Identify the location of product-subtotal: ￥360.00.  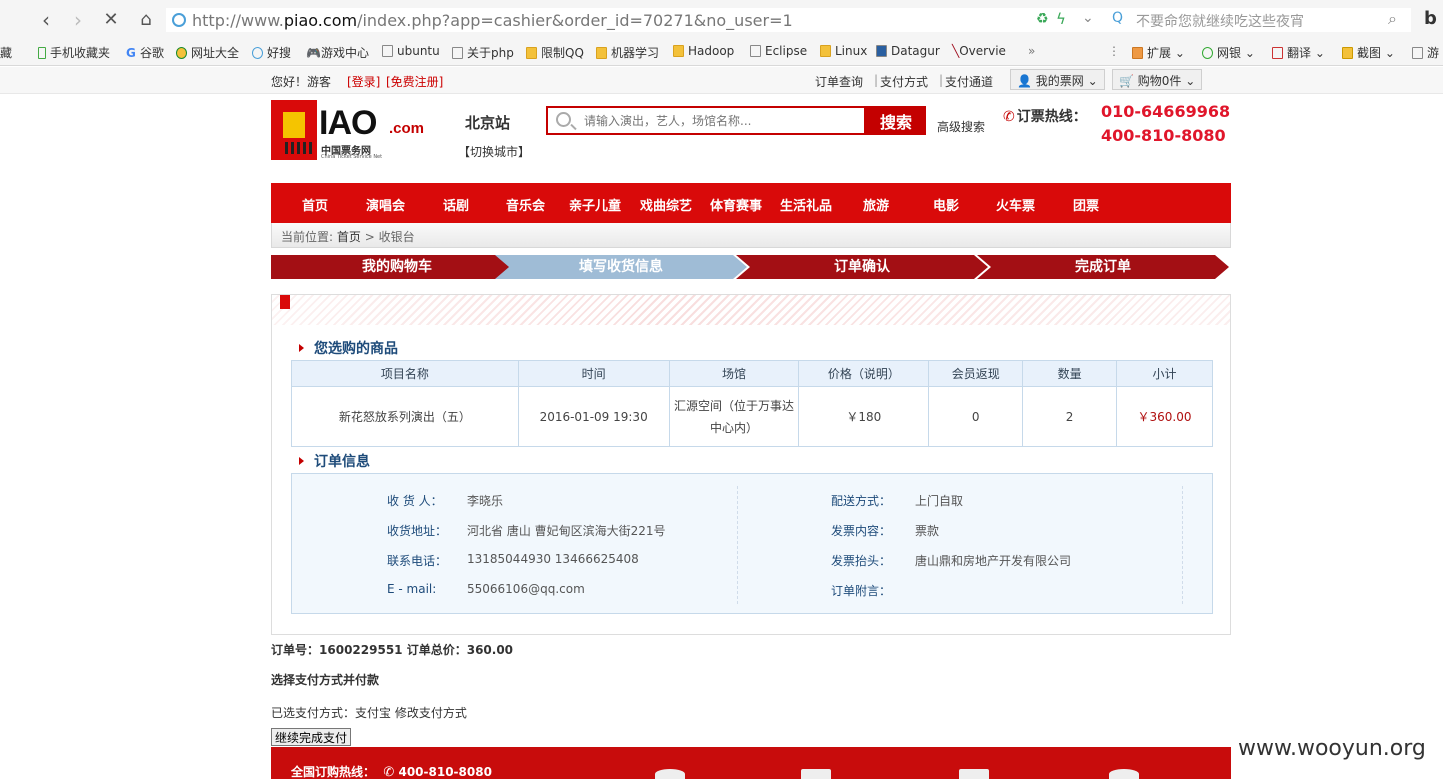
(1164, 416).